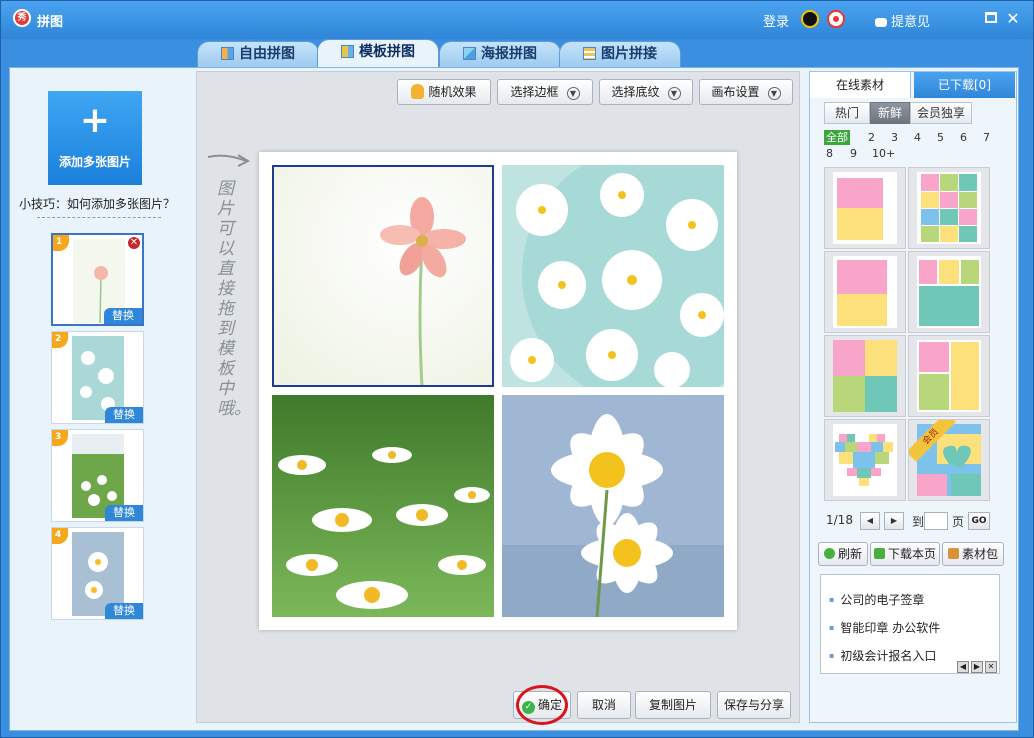  What do you see at coordinates (97, 573) in the screenshot?
I see `photo-thumb-4: 4 替换` at bounding box center [97, 573].